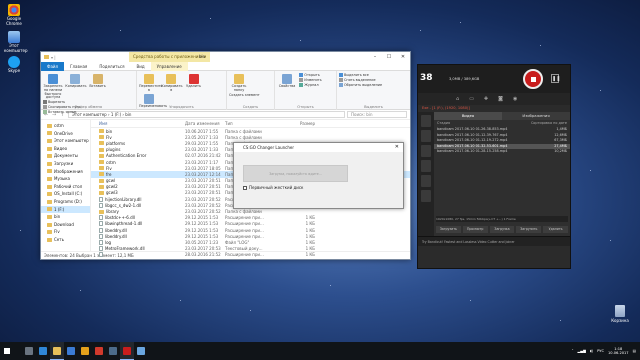 Image resolution: width=640 pixels, height=360 pixels. I want to click on network-icon: ▂▄▆, so click(582, 351).